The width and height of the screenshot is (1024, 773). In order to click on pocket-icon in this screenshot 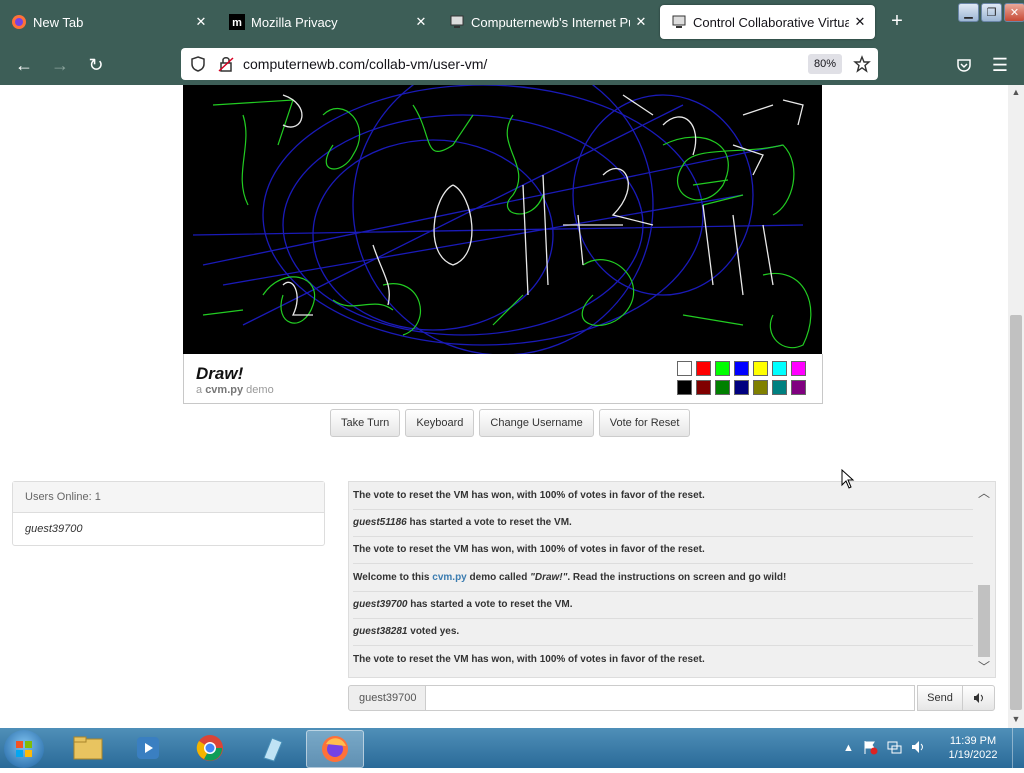, I will do `click(964, 65)`.